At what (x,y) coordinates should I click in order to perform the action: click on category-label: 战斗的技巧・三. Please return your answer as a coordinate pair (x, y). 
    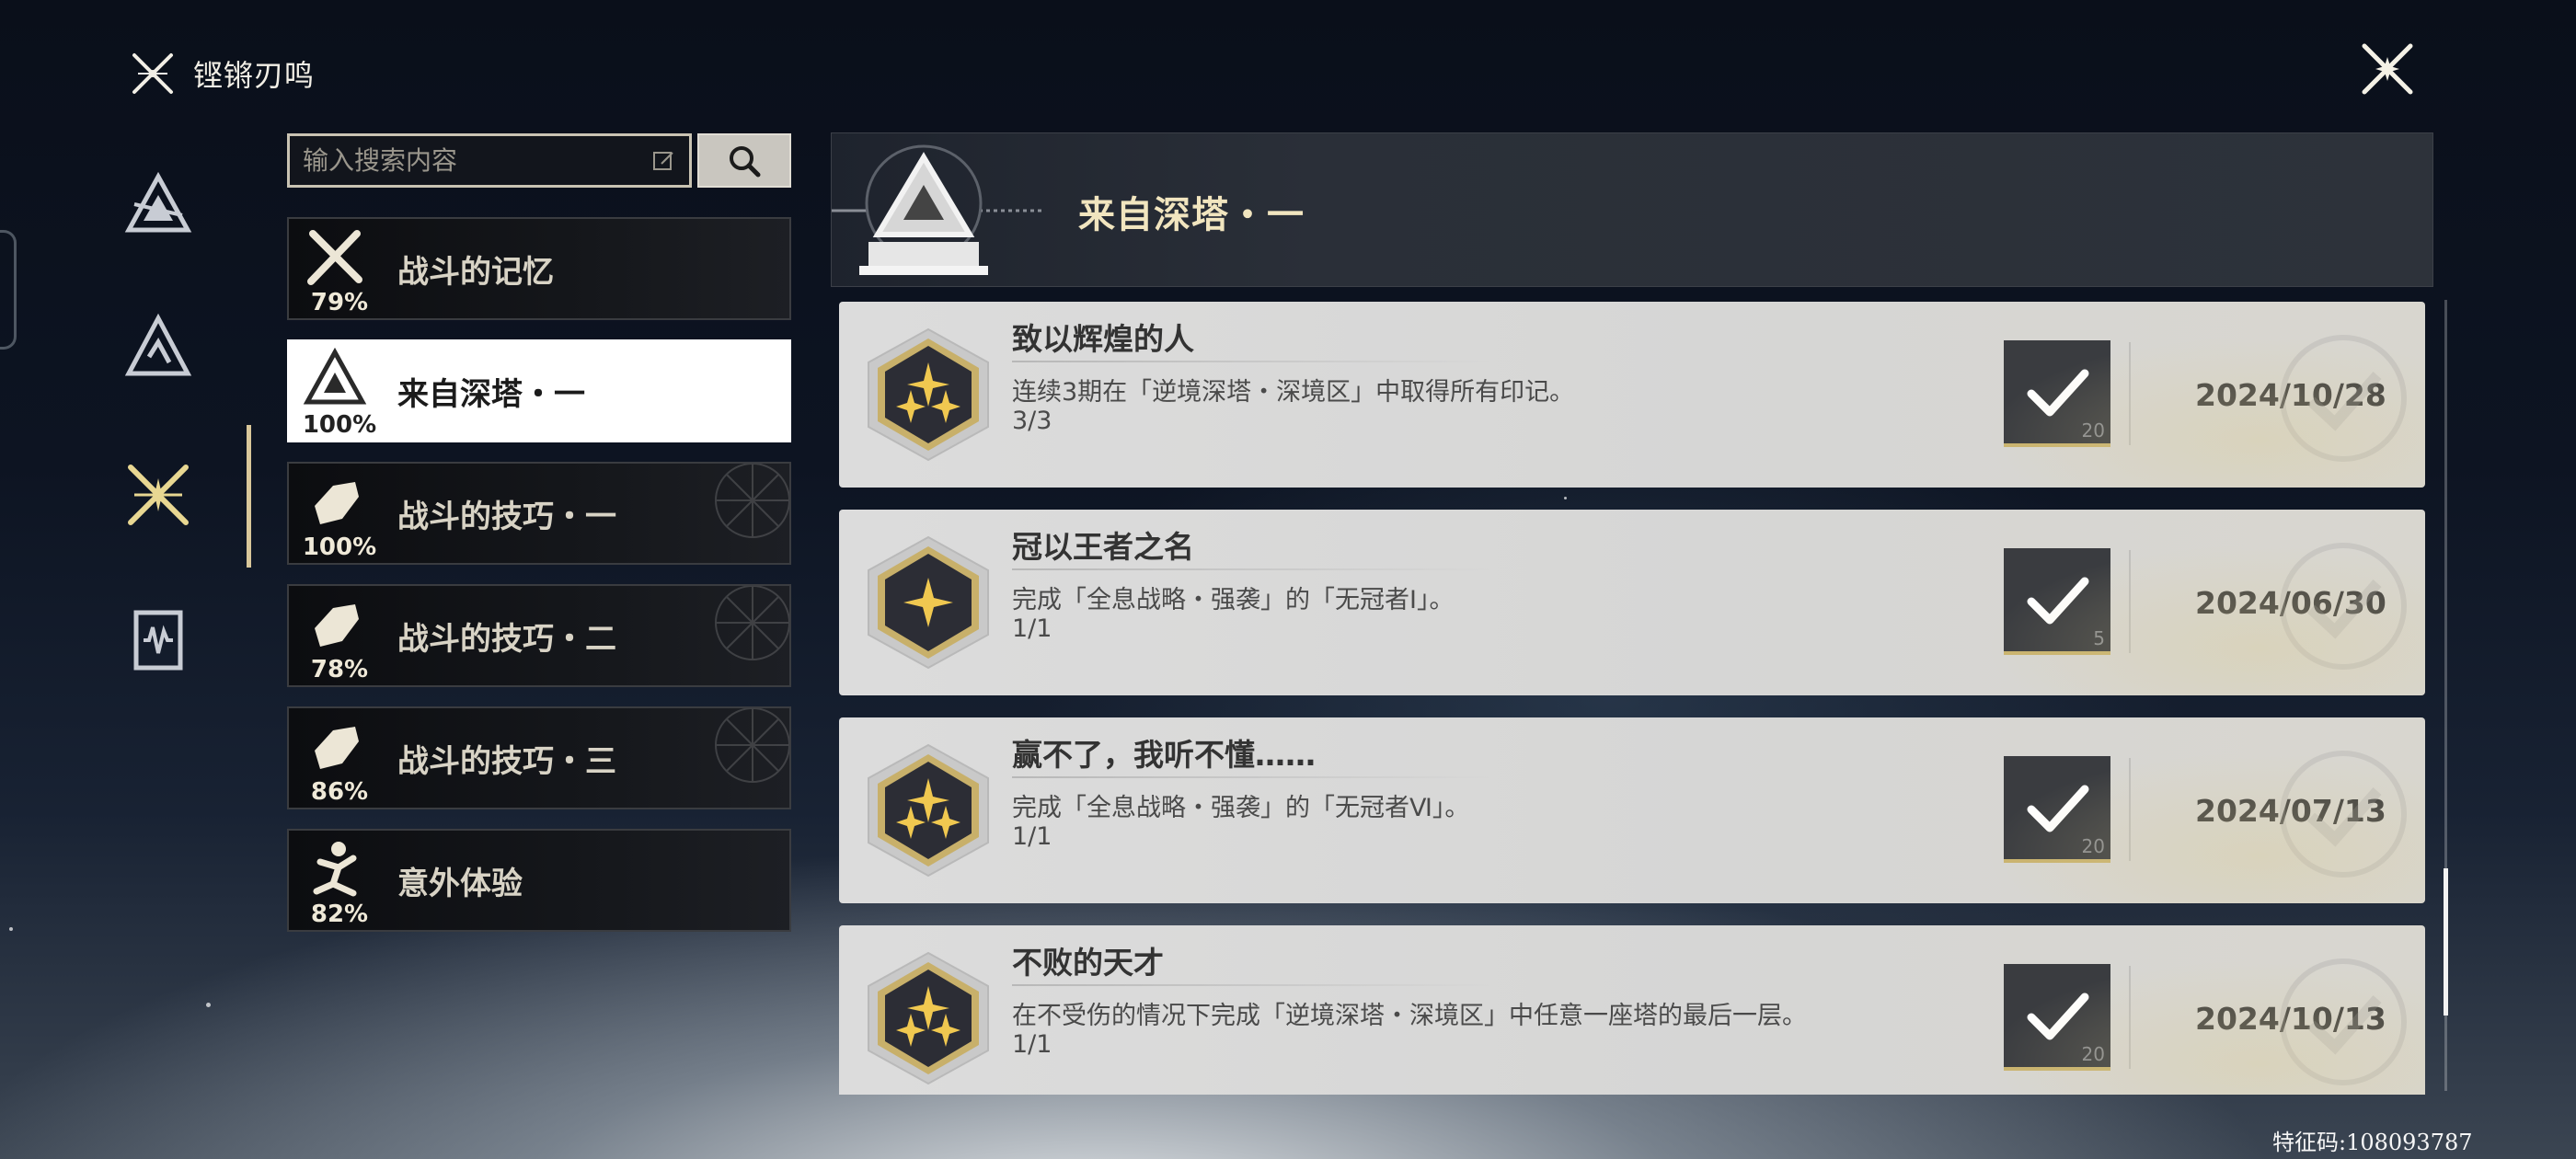
    Looking at the image, I should click on (506, 761).